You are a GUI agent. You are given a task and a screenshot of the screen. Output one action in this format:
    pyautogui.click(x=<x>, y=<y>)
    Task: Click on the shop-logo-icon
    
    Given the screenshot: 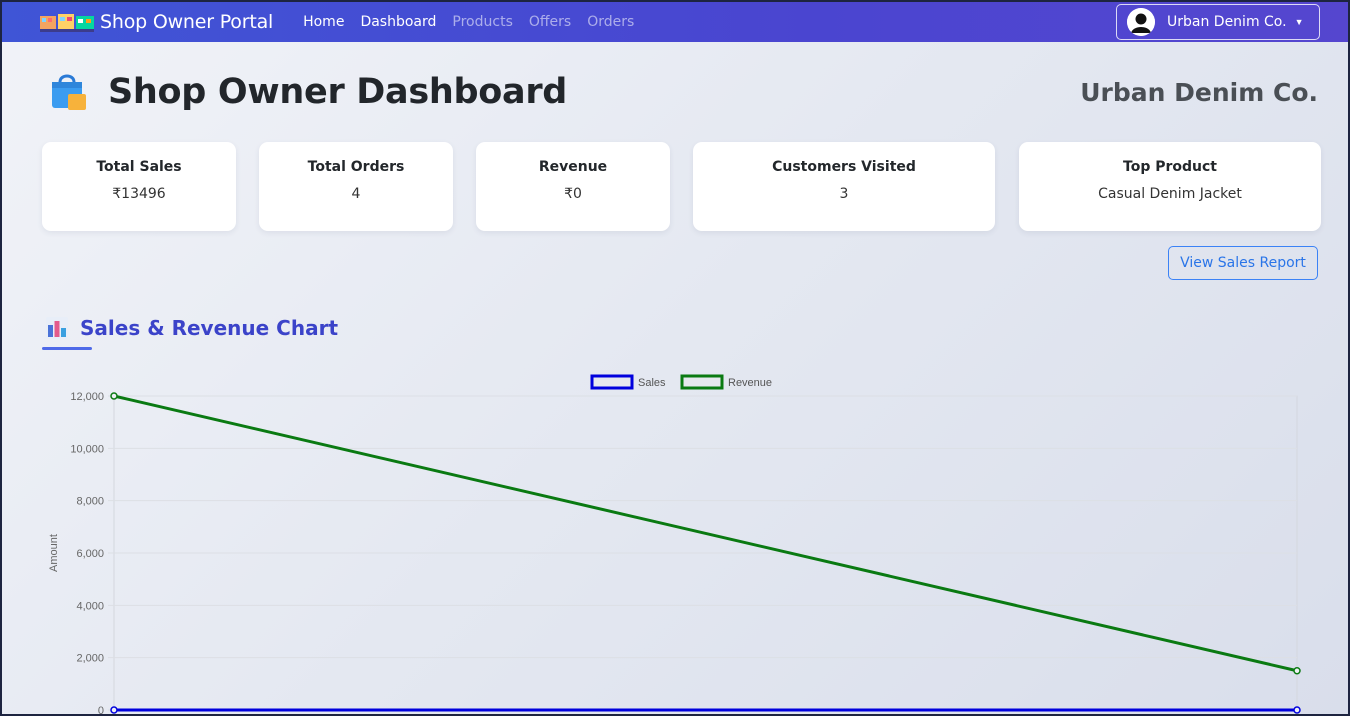 What is the action you would take?
    pyautogui.click(x=67, y=23)
    